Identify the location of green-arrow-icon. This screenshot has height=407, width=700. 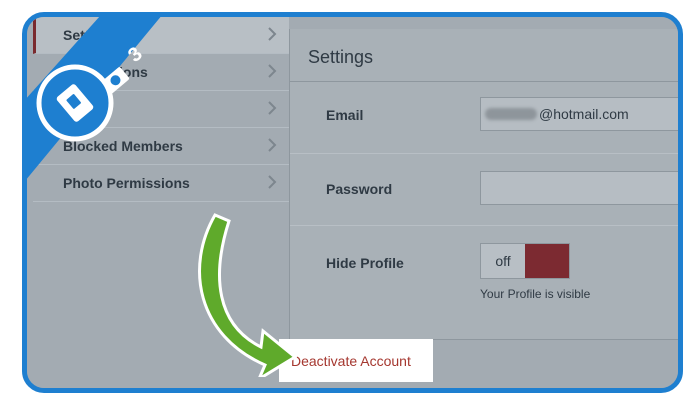
(247, 295).